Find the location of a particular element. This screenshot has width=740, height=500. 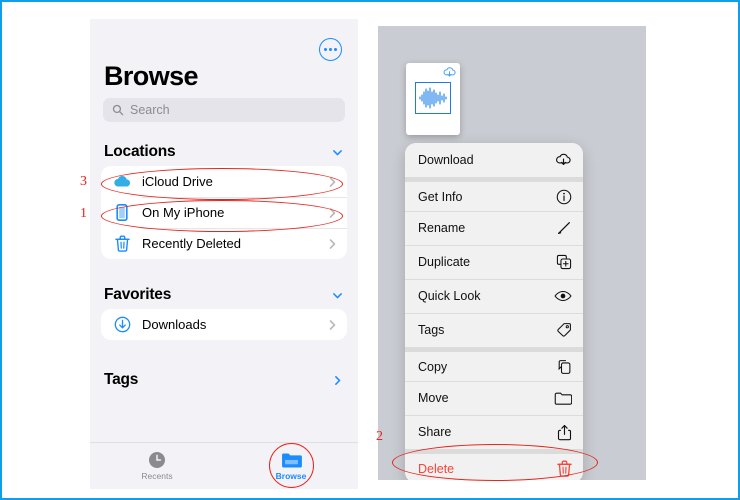

tab-bar: Recents Browse is located at coordinates (224, 465).